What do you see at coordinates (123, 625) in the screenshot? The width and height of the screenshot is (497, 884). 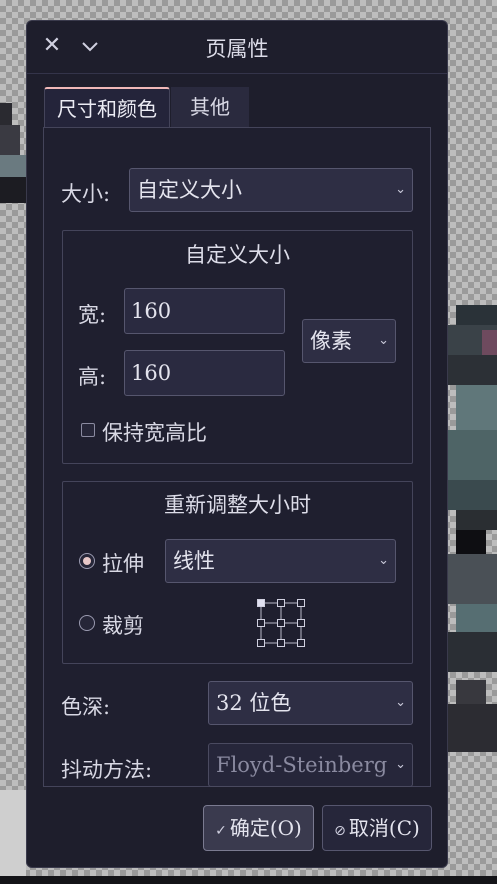 I see `crop-label: 裁剪` at bounding box center [123, 625].